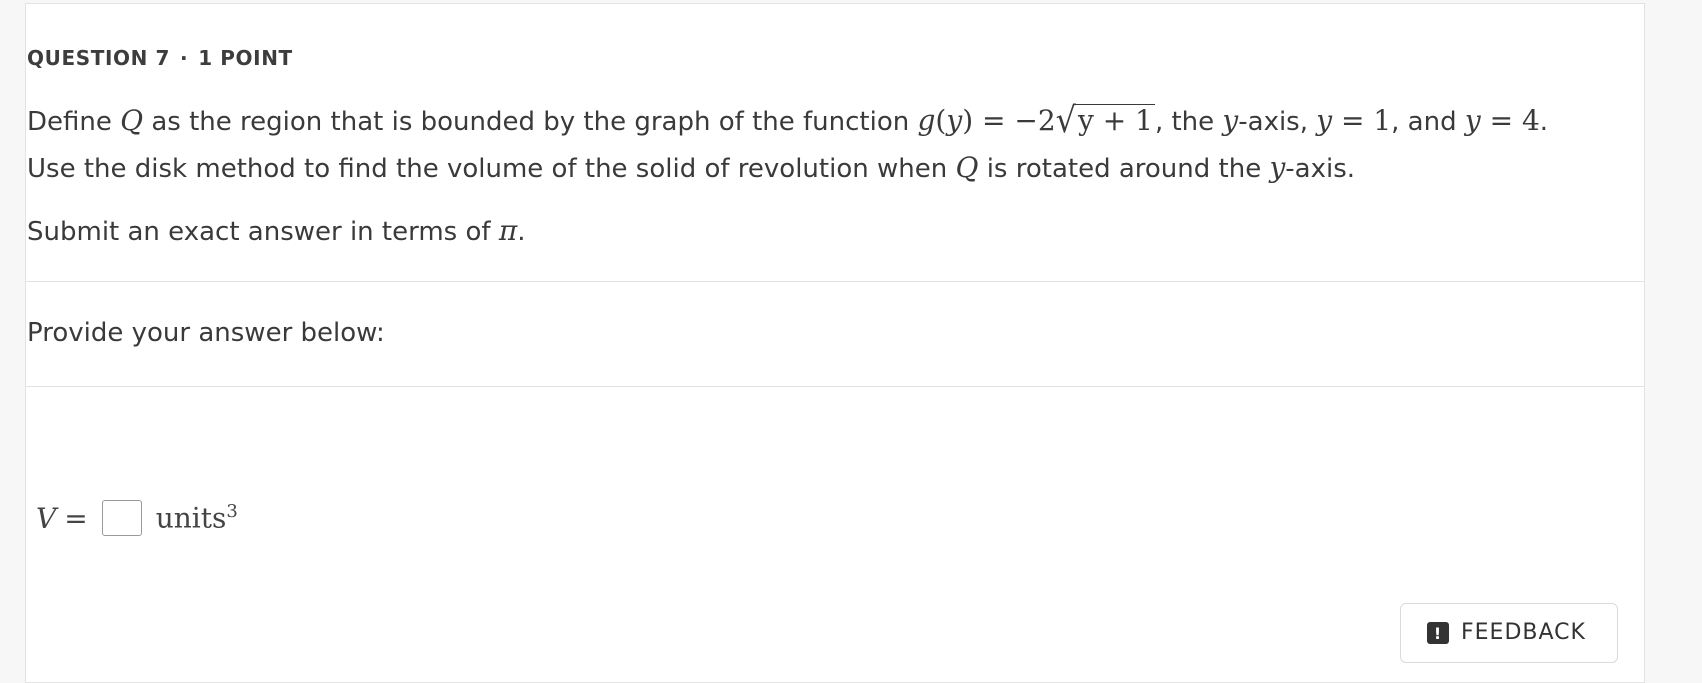 This screenshot has height=683, width=1702. What do you see at coordinates (1502, 120) in the screenshot?
I see `math-eq-y4: y = 4` at bounding box center [1502, 120].